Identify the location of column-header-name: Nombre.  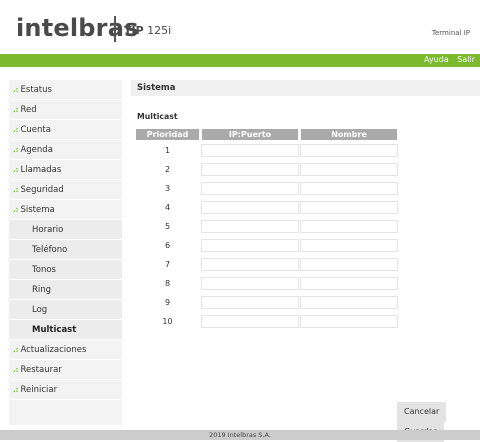
(349, 134).